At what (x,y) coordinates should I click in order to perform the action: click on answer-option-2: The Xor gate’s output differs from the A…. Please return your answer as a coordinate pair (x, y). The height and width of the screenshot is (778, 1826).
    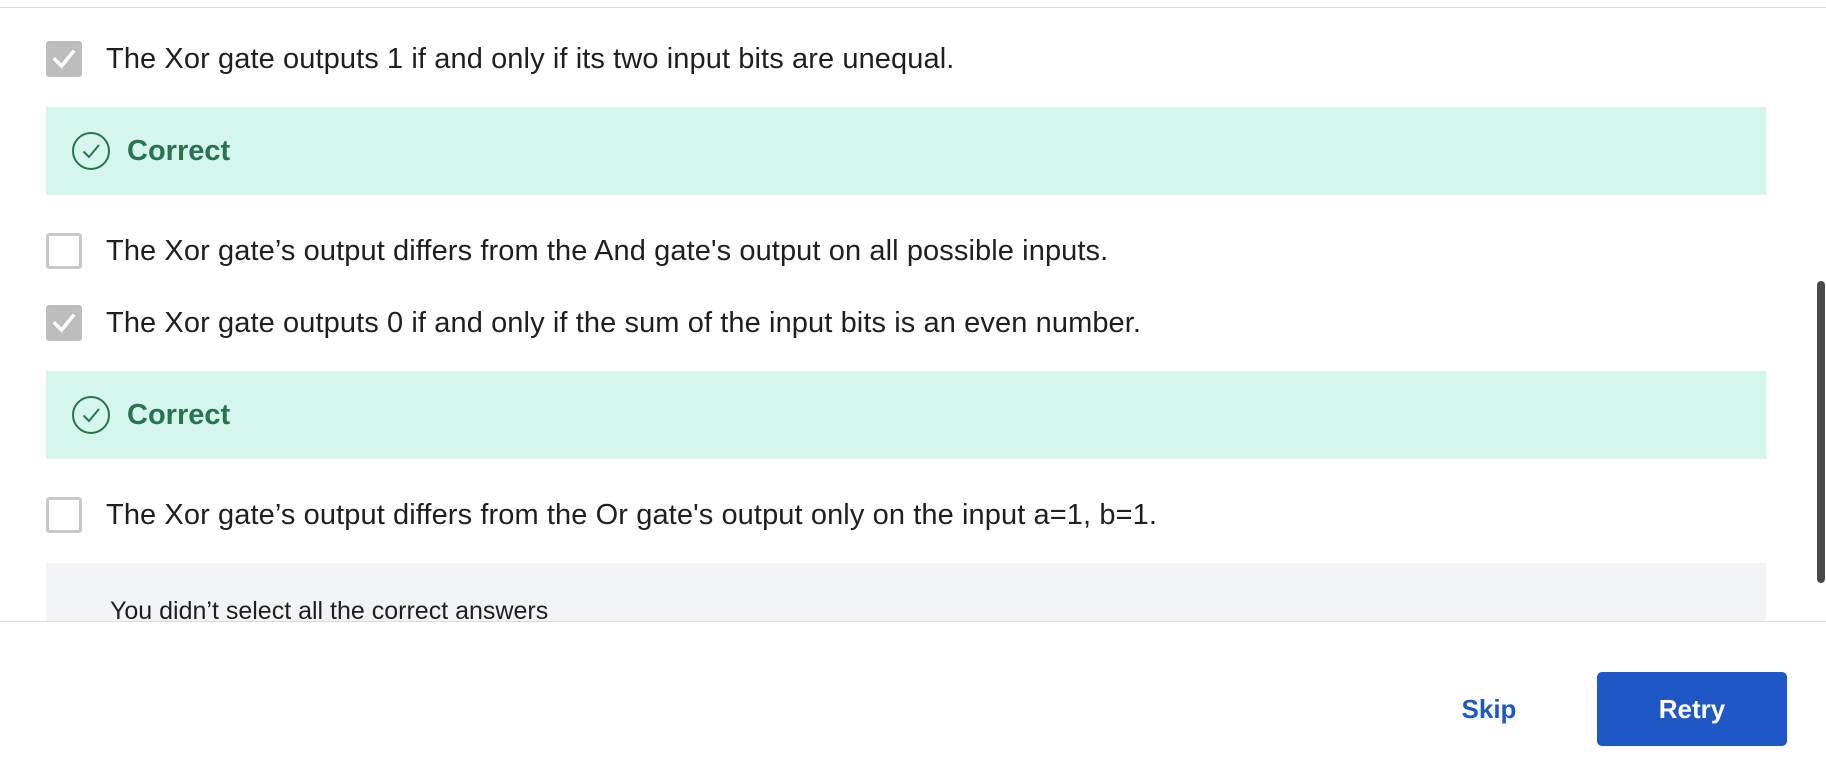
    Looking at the image, I should click on (577, 251).